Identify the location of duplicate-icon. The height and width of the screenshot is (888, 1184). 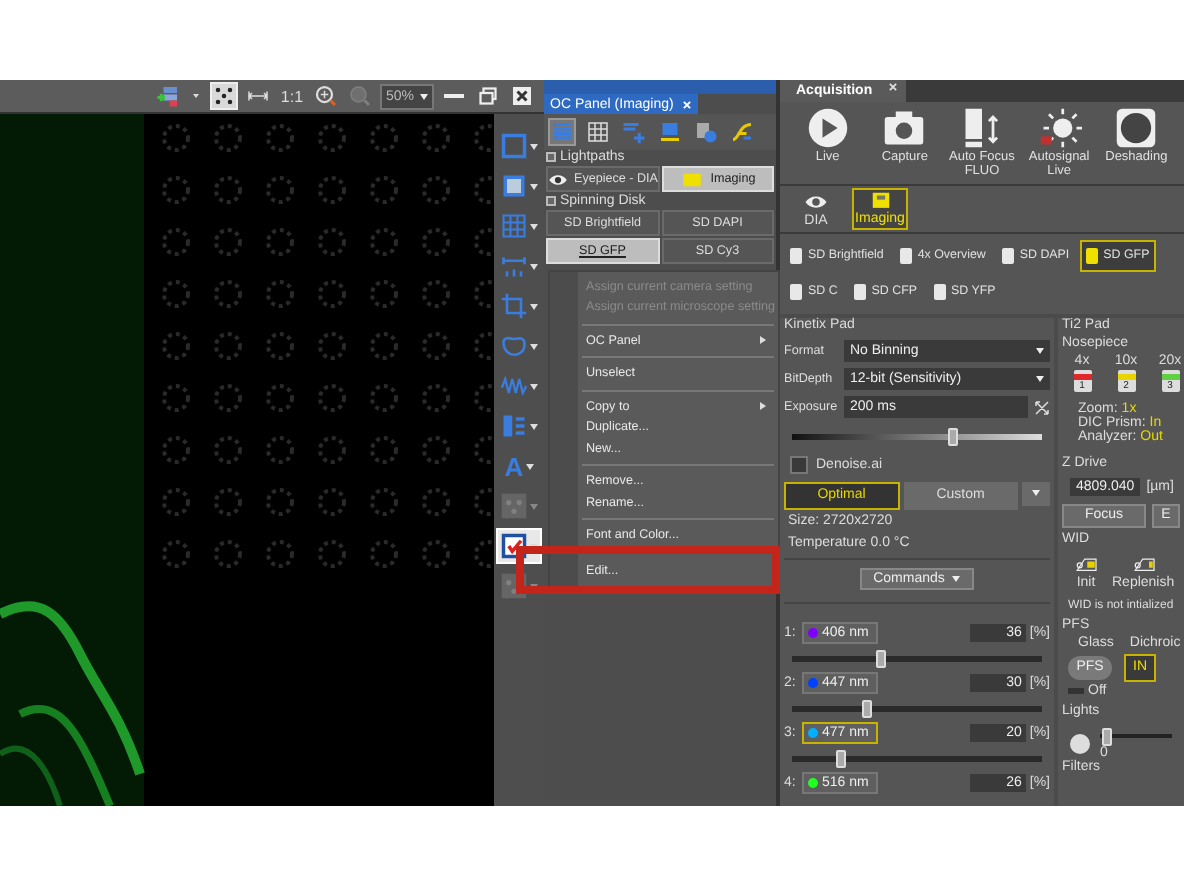
(706, 132).